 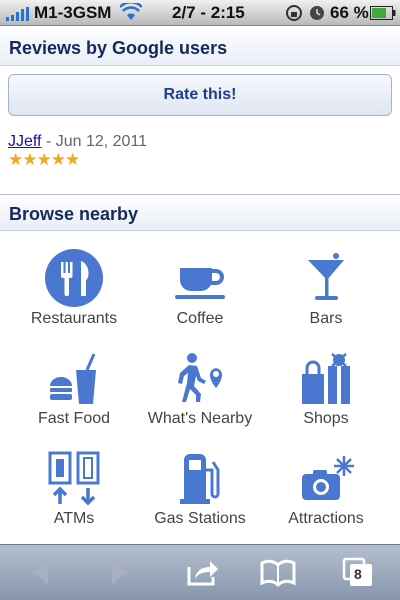 What do you see at coordinates (294, 15) in the screenshot?
I see `rotation-lock-icon` at bounding box center [294, 15].